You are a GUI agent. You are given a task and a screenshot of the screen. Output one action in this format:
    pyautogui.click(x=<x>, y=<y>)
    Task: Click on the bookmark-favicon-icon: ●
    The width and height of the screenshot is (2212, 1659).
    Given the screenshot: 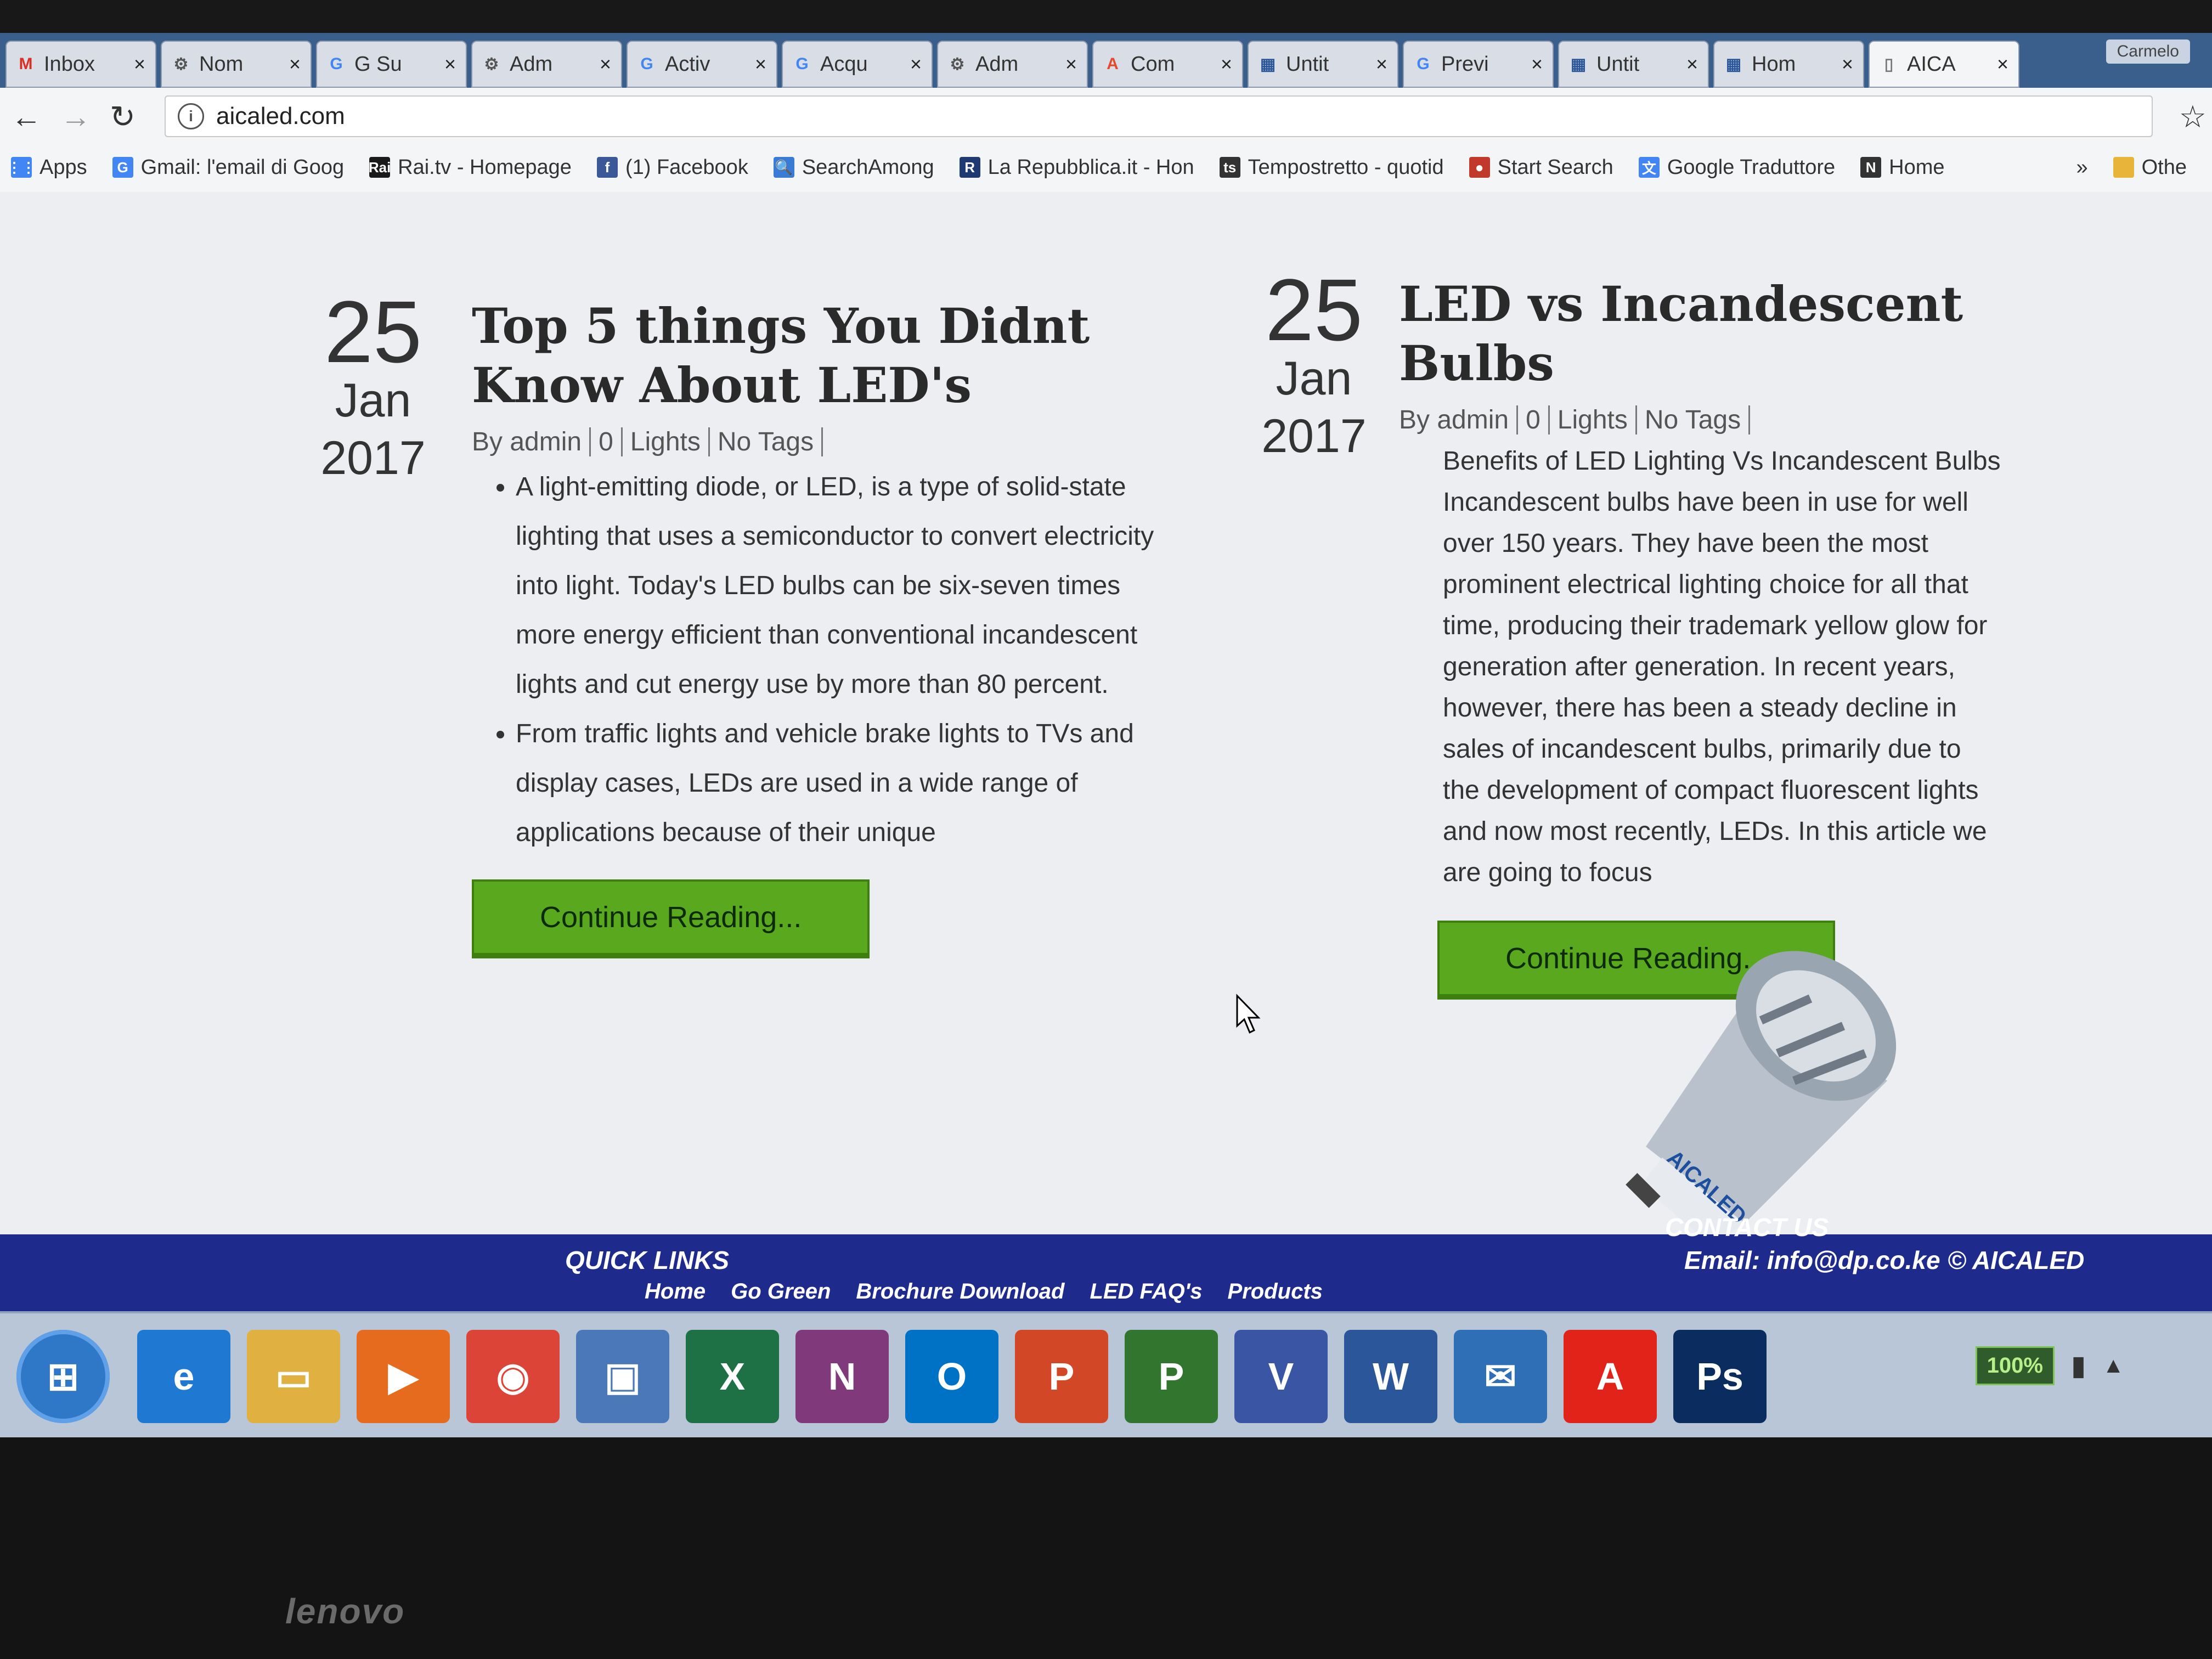 What is the action you would take?
    pyautogui.click(x=1479, y=167)
    